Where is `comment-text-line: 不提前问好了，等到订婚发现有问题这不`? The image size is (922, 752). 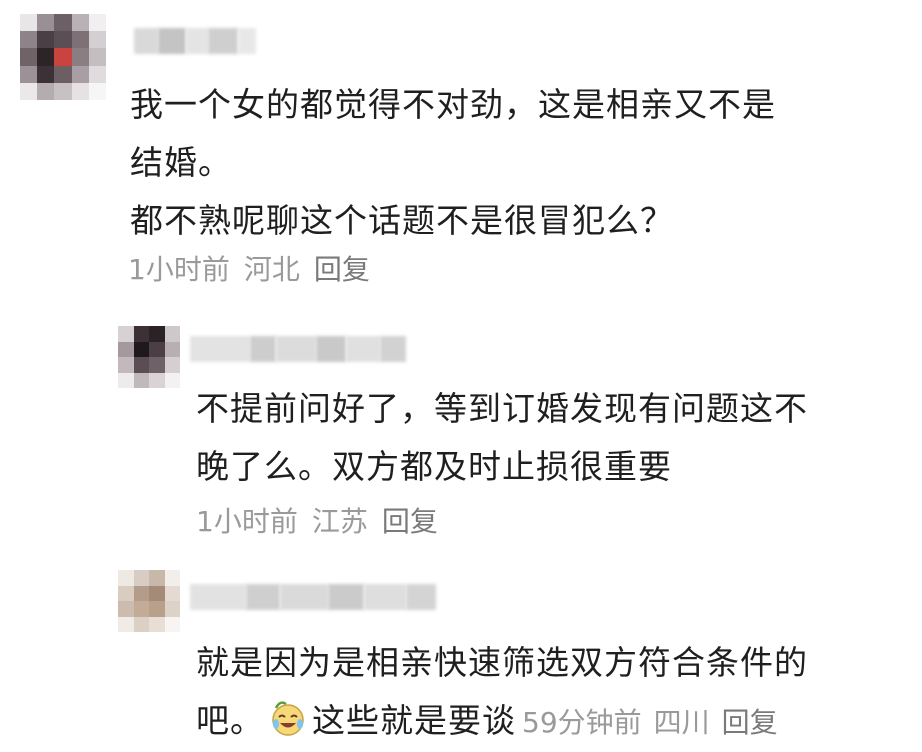
comment-text-line: 不提前问好了，等到订婚发现有问题这不 is located at coordinates (502, 408).